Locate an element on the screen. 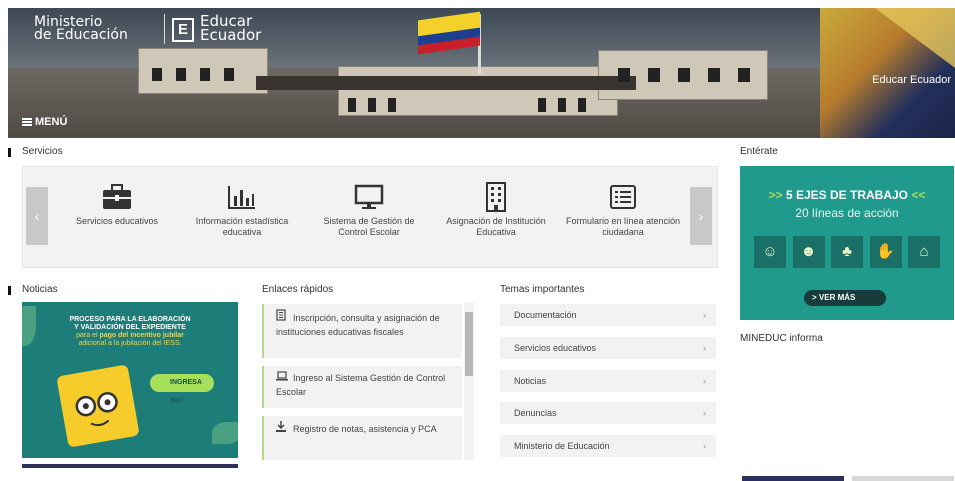  quick-links-scroll-thumb is located at coordinates (469, 344).